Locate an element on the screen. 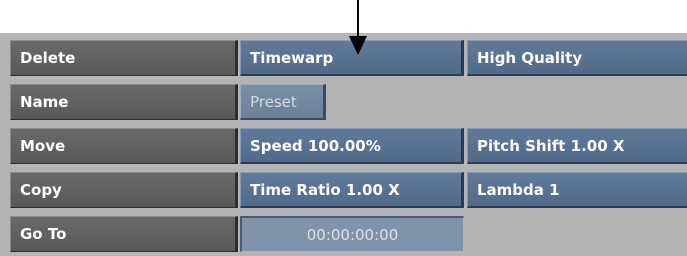 The width and height of the screenshot is (687, 256). down-arrow-icon is located at coordinates (358, 27).